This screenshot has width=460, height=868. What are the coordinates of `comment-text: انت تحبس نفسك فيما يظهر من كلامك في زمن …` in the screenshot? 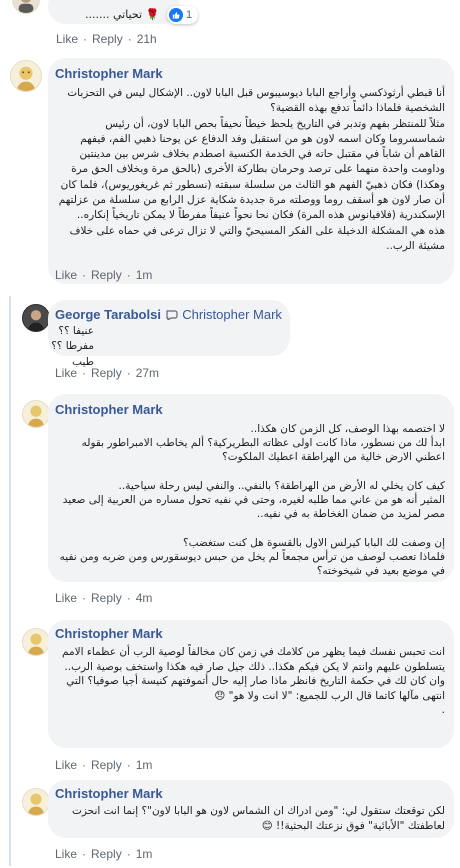 It's located at (253, 681).